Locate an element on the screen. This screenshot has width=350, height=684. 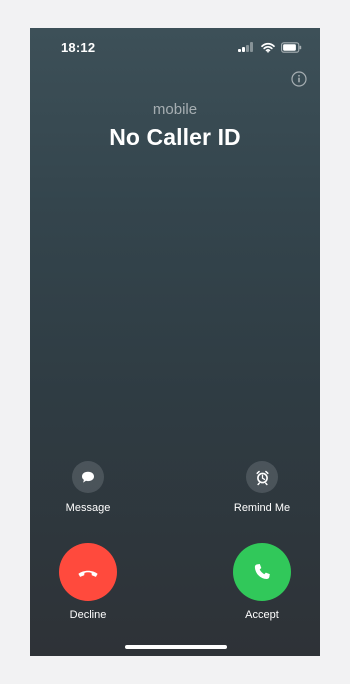
accept-button is located at coordinates (262, 572).